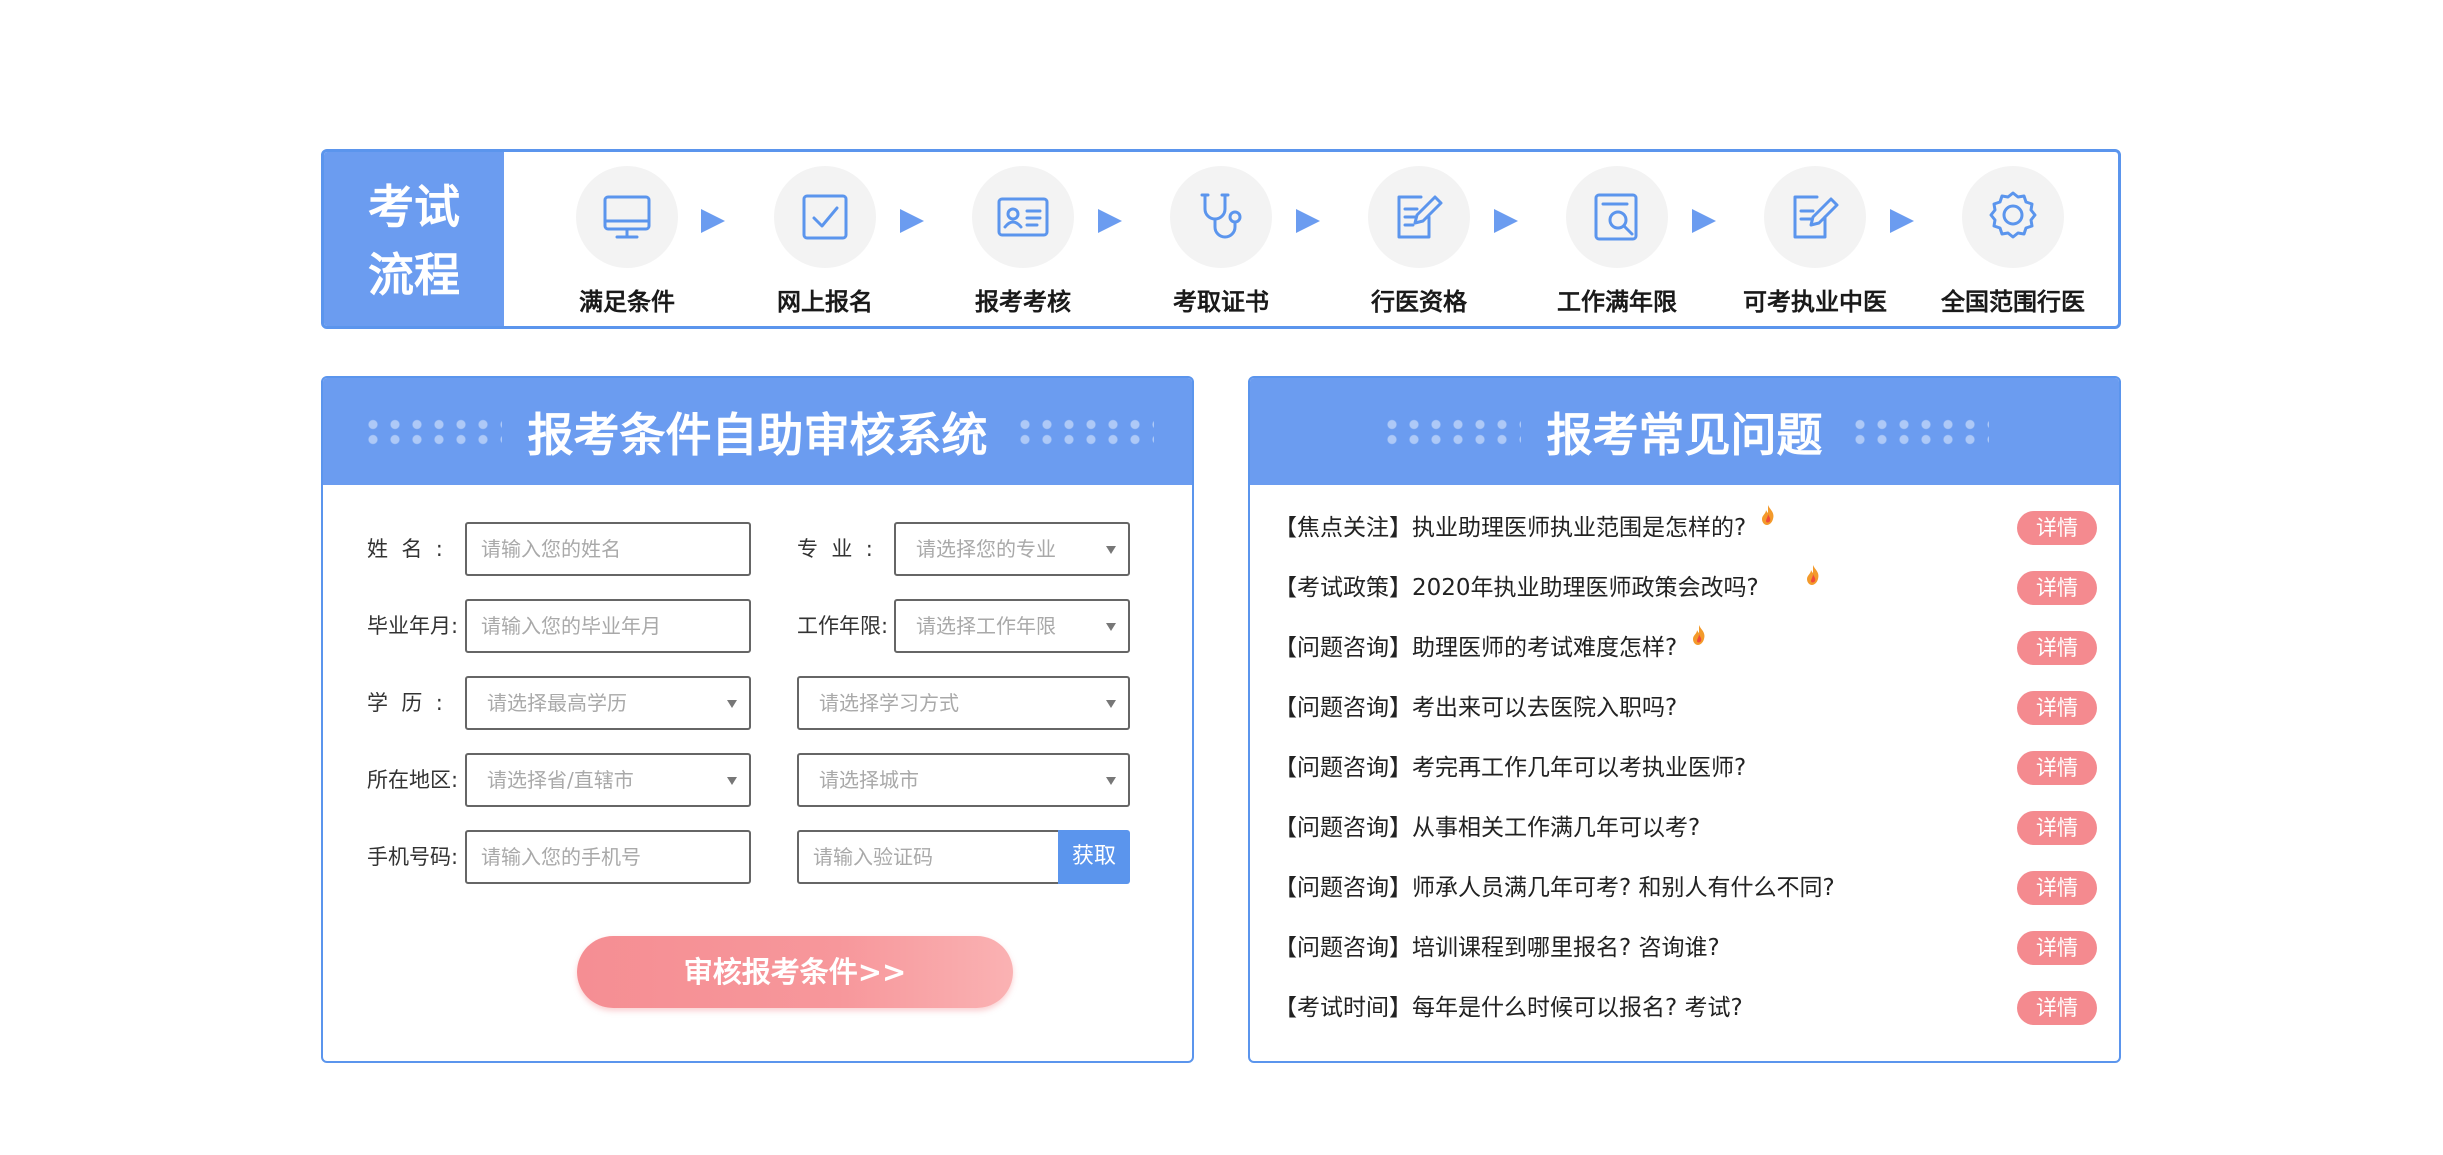 This screenshot has width=2443, height=1155. What do you see at coordinates (1221, 302) in the screenshot?
I see `step-label: 考取证书` at bounding box center [1221, 302].